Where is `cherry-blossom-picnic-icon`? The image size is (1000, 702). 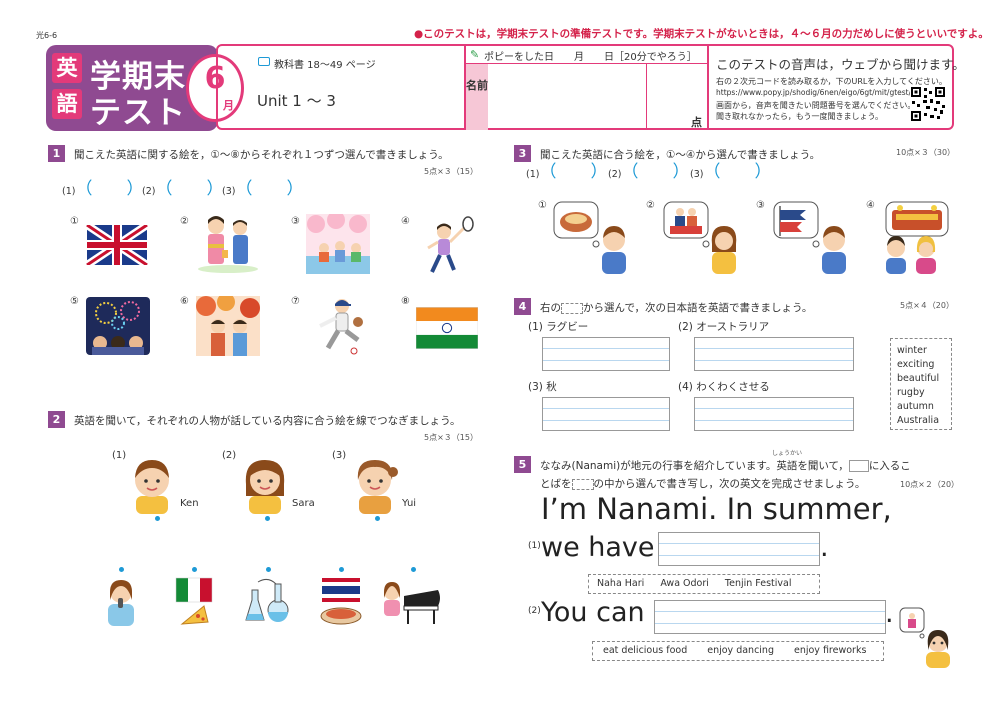 cherry-blossom-picnic-icon is located at coordinates (338, 244).